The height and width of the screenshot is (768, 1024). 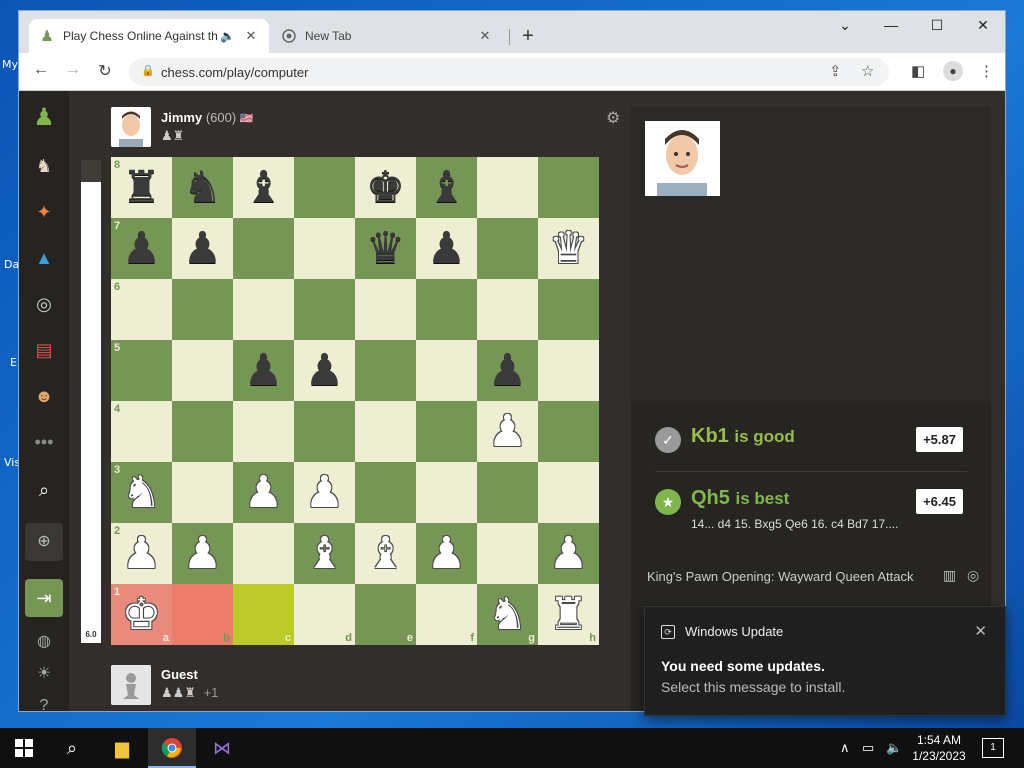 I want to click on square-g6, so click(x=507, y=309).